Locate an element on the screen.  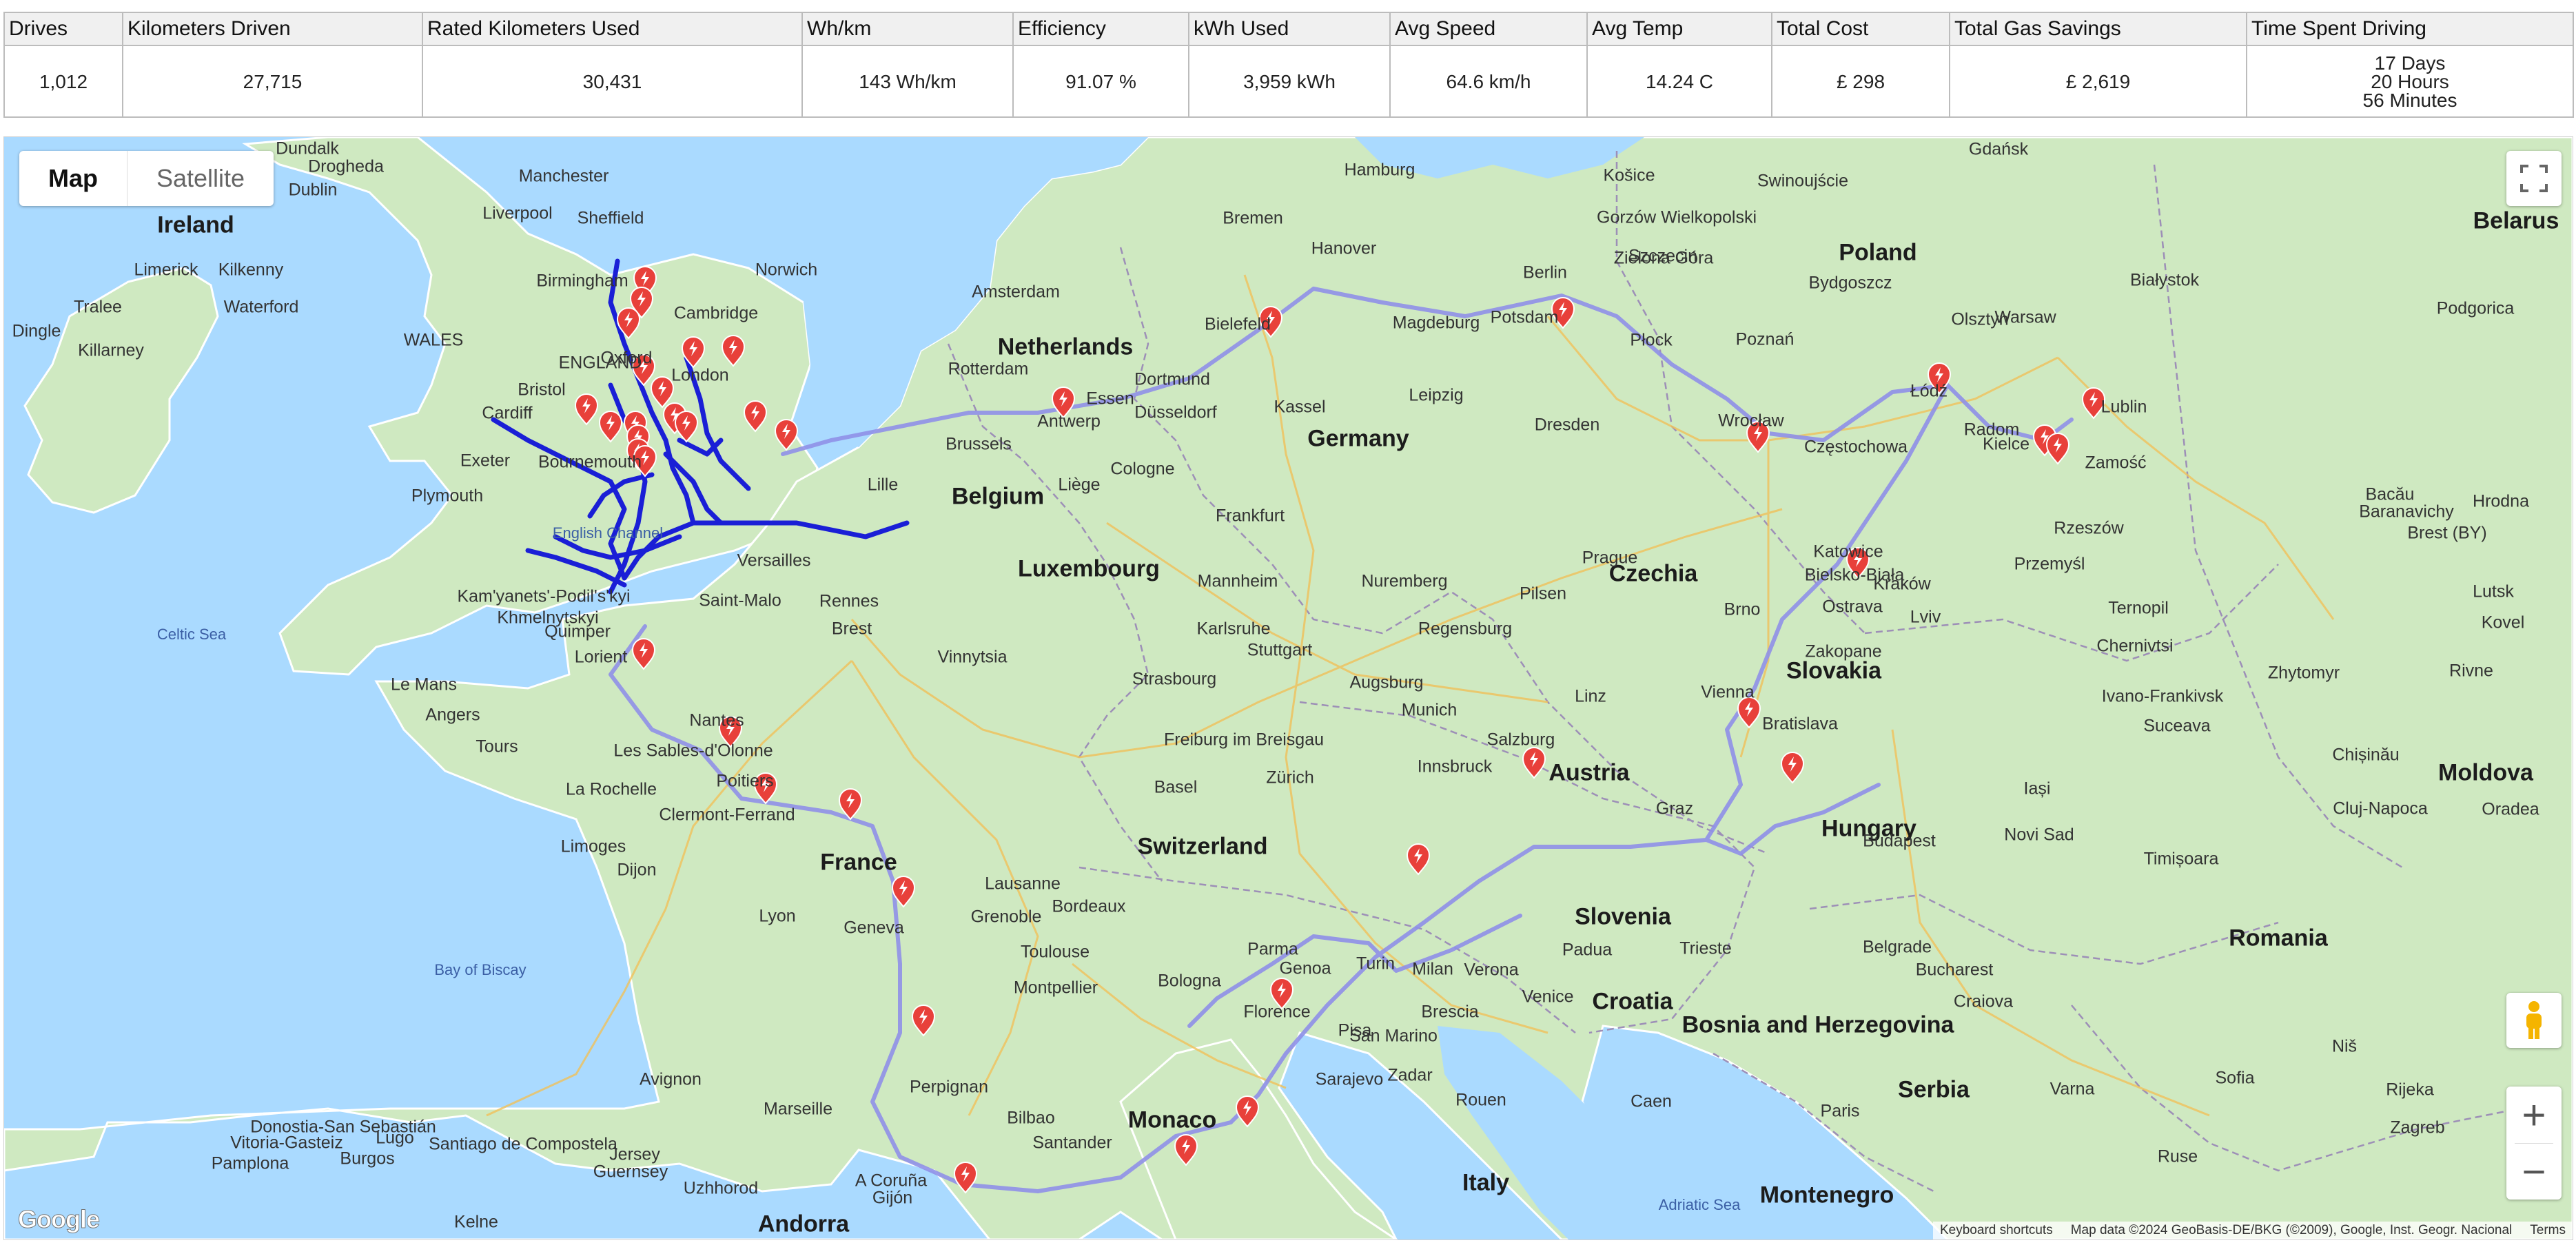
pegman-icon is located at coordinates (2534, 1020).